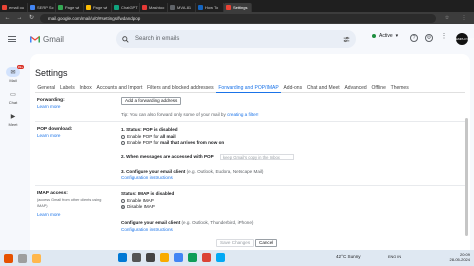 This screenshot has width=474, height=266. I want to click on tab-forwarding-and-pop-imap: Forwarding and POP/IMAP, so click(248, 88).